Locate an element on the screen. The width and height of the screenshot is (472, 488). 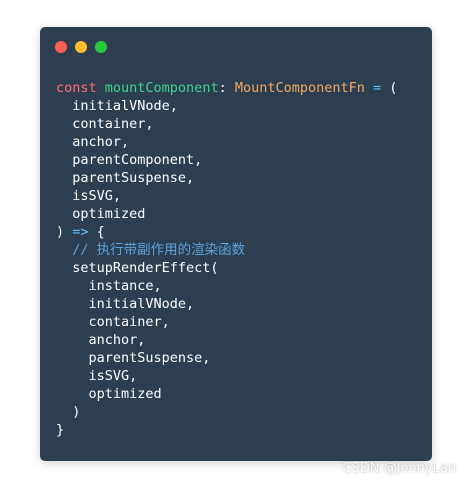
maximize-icon is located at coordinates (101, 47).